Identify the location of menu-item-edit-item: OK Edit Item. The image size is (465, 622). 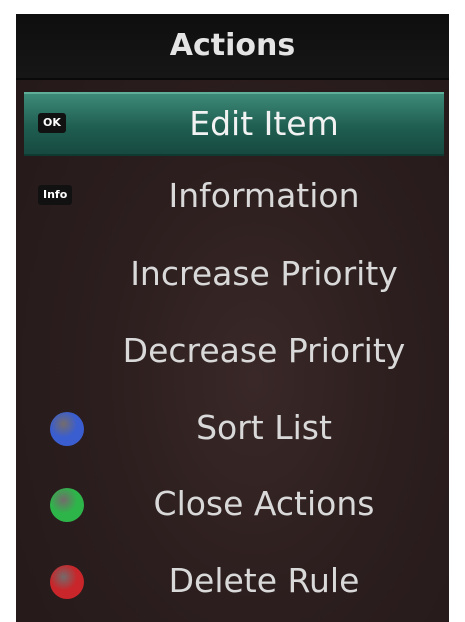
(234, 124).